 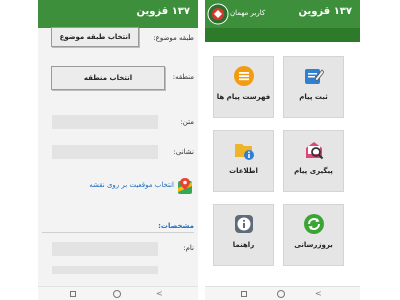 What do you see at coordinates (183, 152) in the screenshot?
I see `address-label: نشانی:` at bounding box center [183, 152].